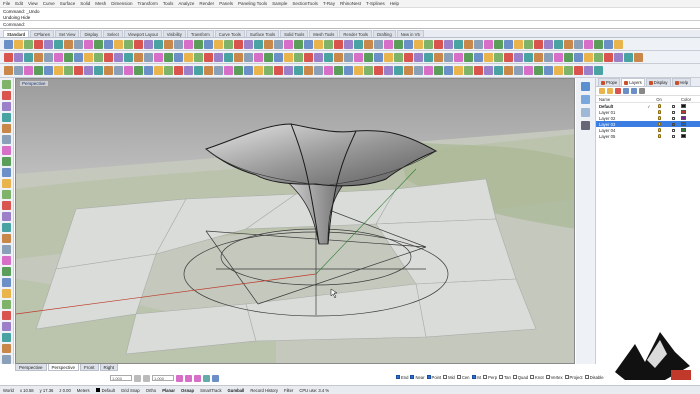 The width and height of the screenshot is (700, 394). What do you see at coordinates (324, 33) in the screenshot?
I see `toolbar-tab: Mesh Tools` at bounding box center [324, 33].